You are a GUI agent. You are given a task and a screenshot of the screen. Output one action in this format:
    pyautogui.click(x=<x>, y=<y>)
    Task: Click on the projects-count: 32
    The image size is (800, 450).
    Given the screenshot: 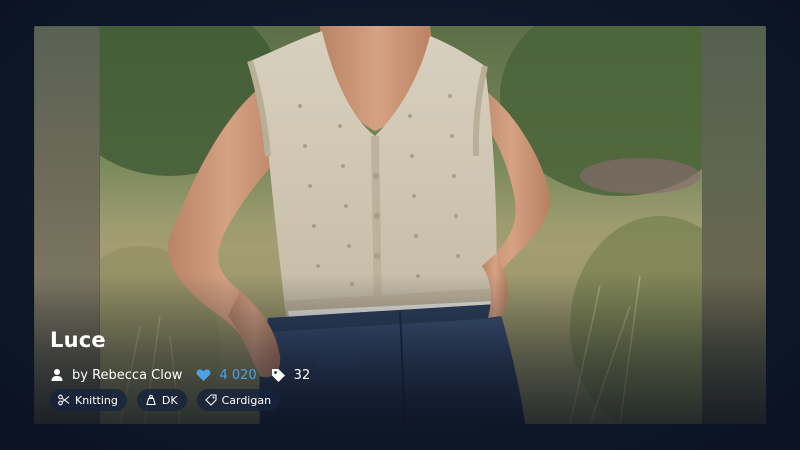 What is the action you would take?
    pyautogui.click(x=302, y=375)
    